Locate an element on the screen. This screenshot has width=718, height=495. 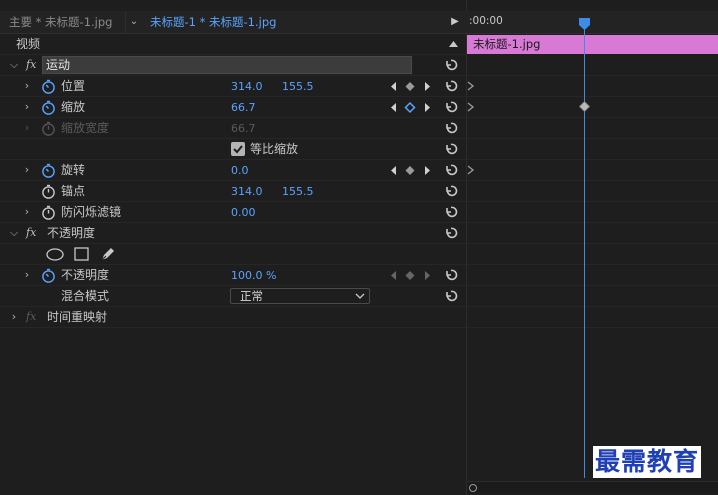
keyframe-before-icon is located at coordinates (471, 86).